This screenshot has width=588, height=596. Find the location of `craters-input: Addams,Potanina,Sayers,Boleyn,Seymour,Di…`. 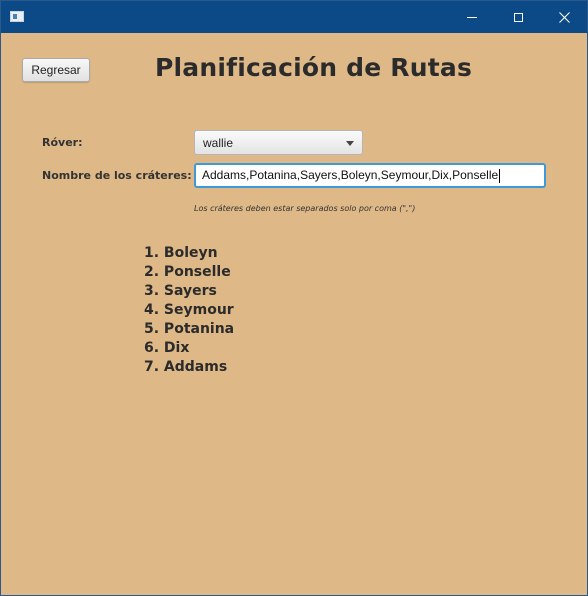

craters-input: Addams,Potanina,Sayers,Boleyn,Seymour,Di… is located at coordinates (370, 175).